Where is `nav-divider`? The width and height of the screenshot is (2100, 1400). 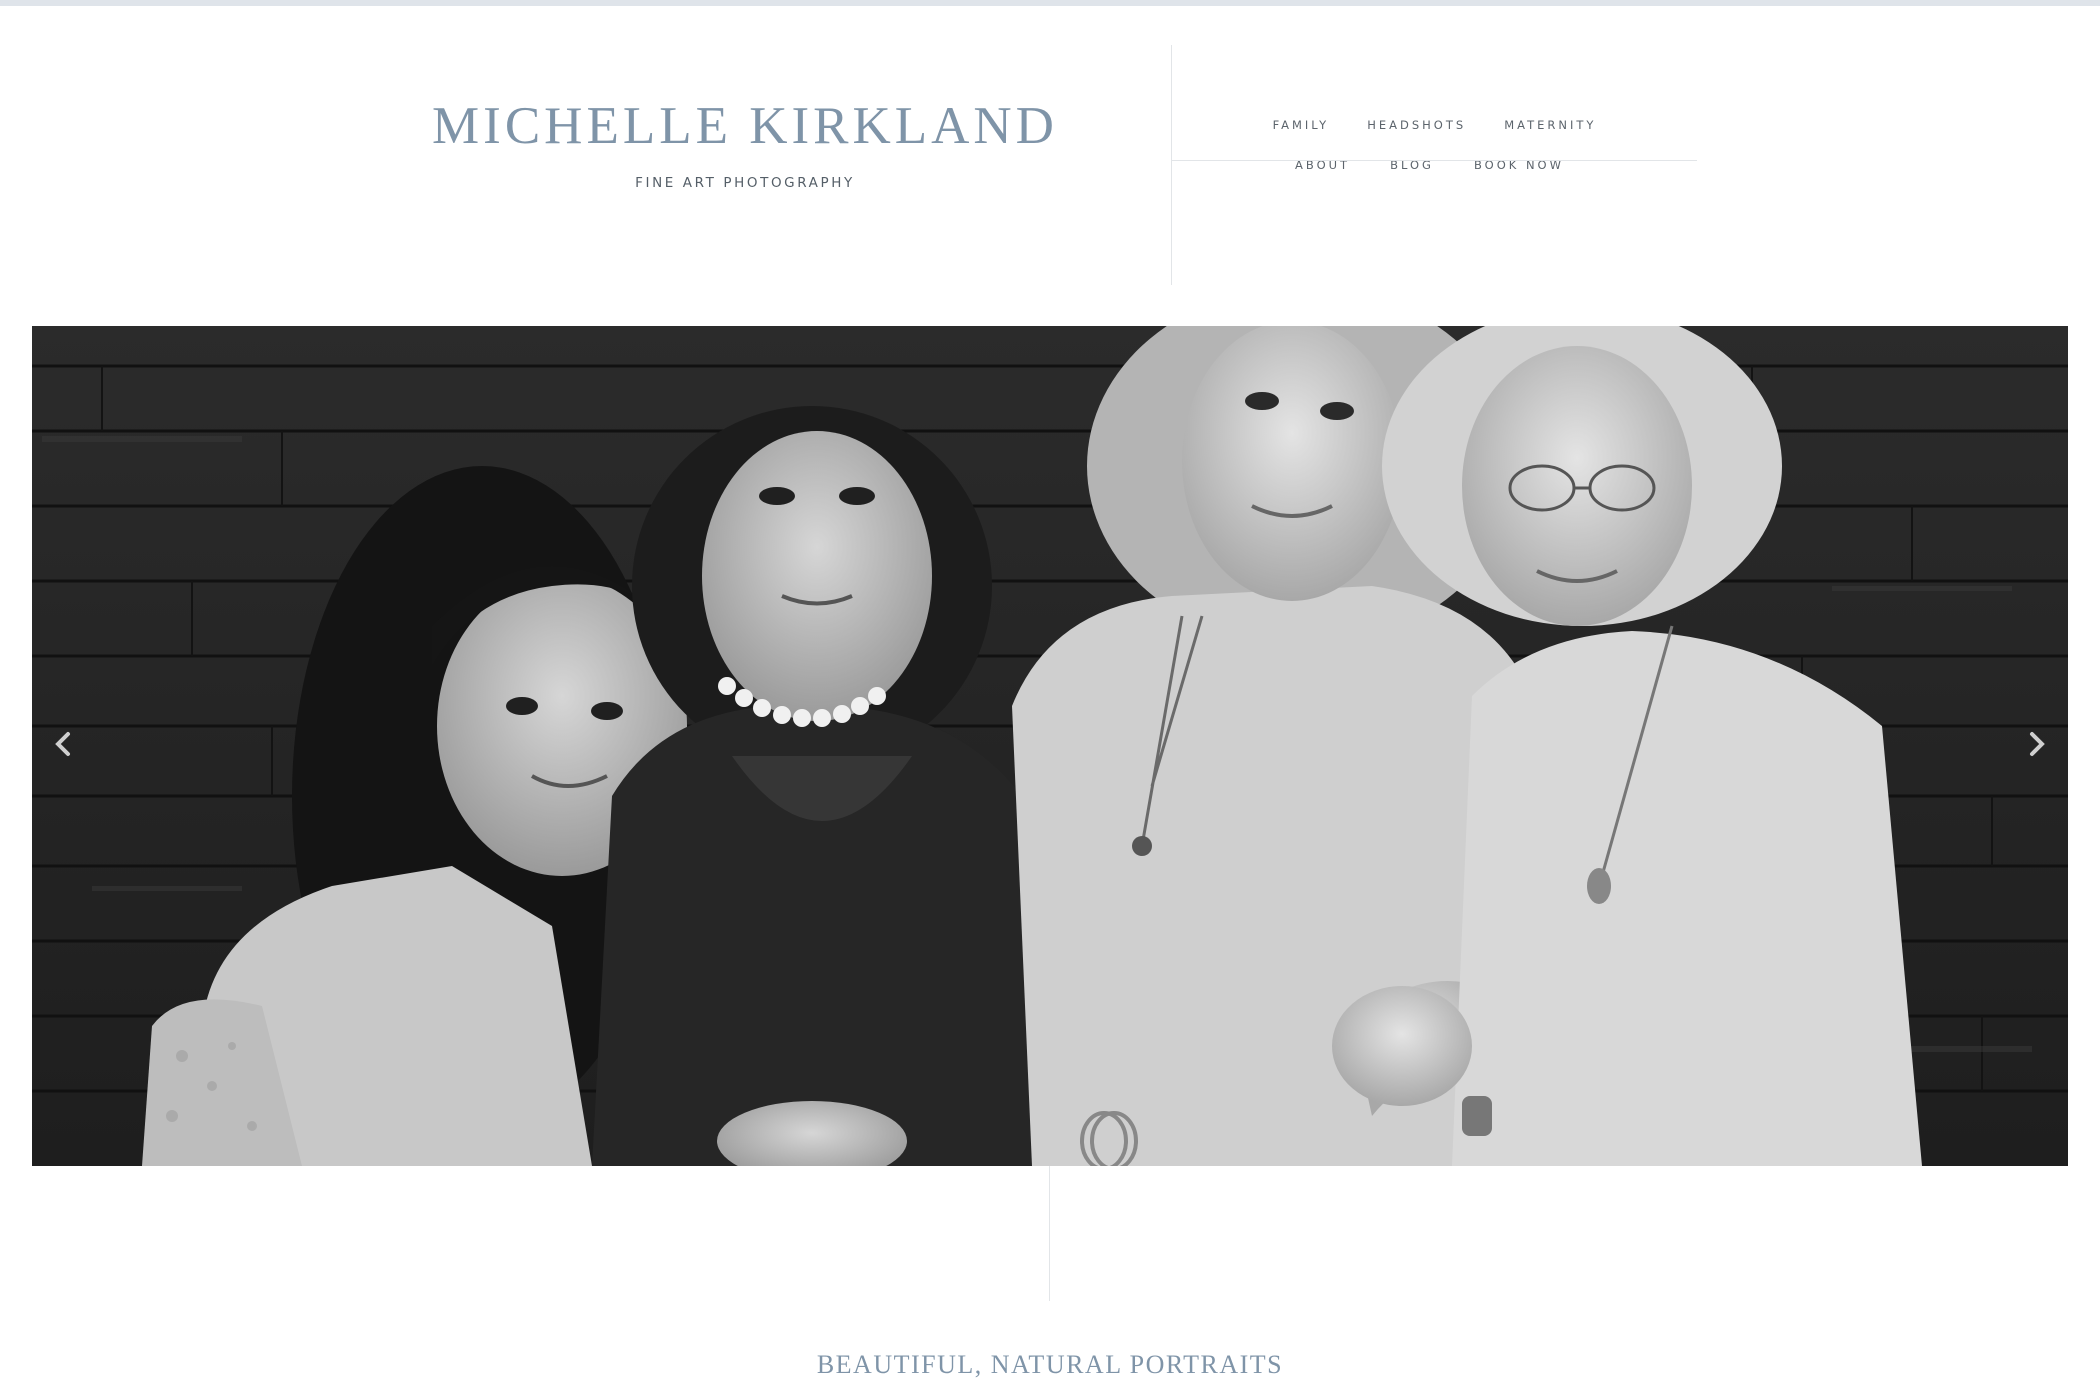
nav-divider is located at coordinates (1434, 160).